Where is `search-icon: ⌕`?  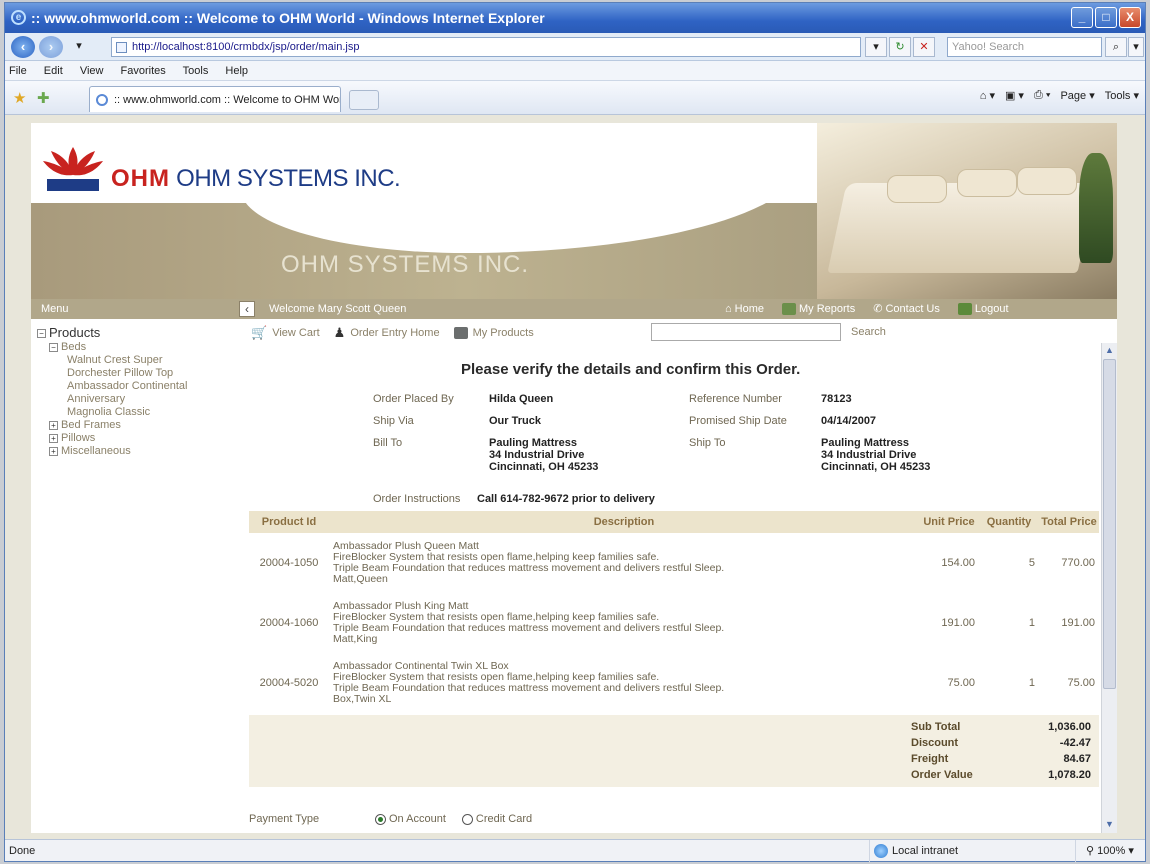 search-icon: ⌕ is located at coordinates (1116, 47).